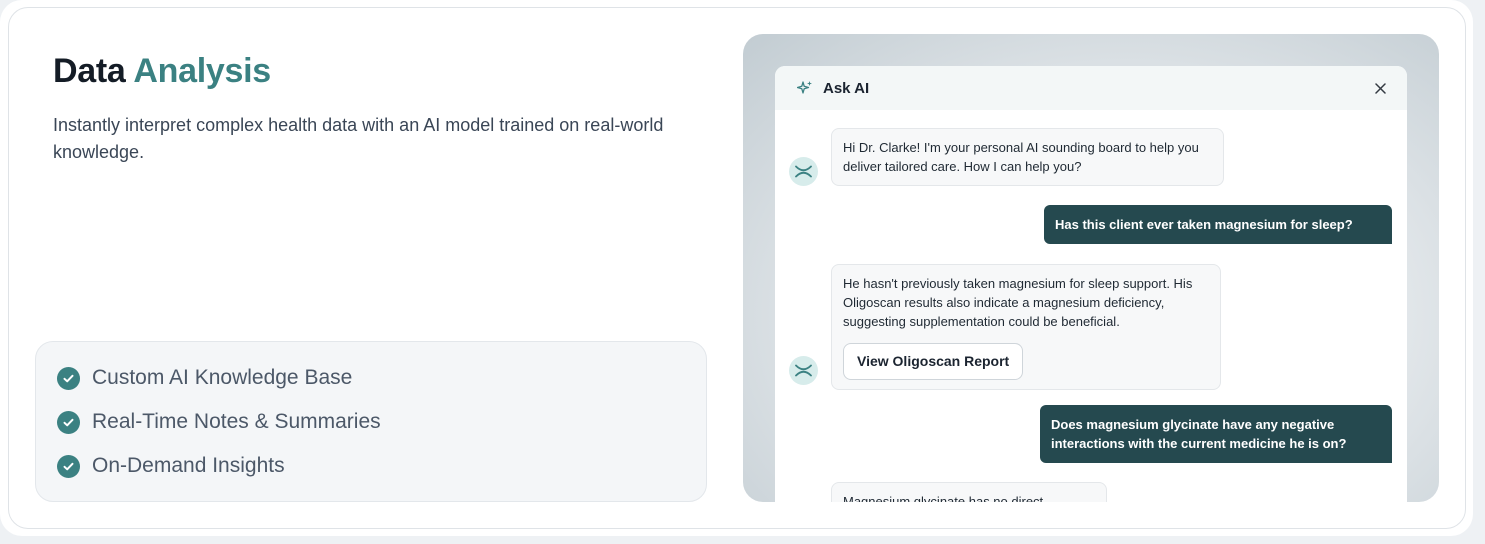  What do you see at coordinates (1380, 88) in the screenshot?
I see `close-icon` at bounding box center [1380, 88].